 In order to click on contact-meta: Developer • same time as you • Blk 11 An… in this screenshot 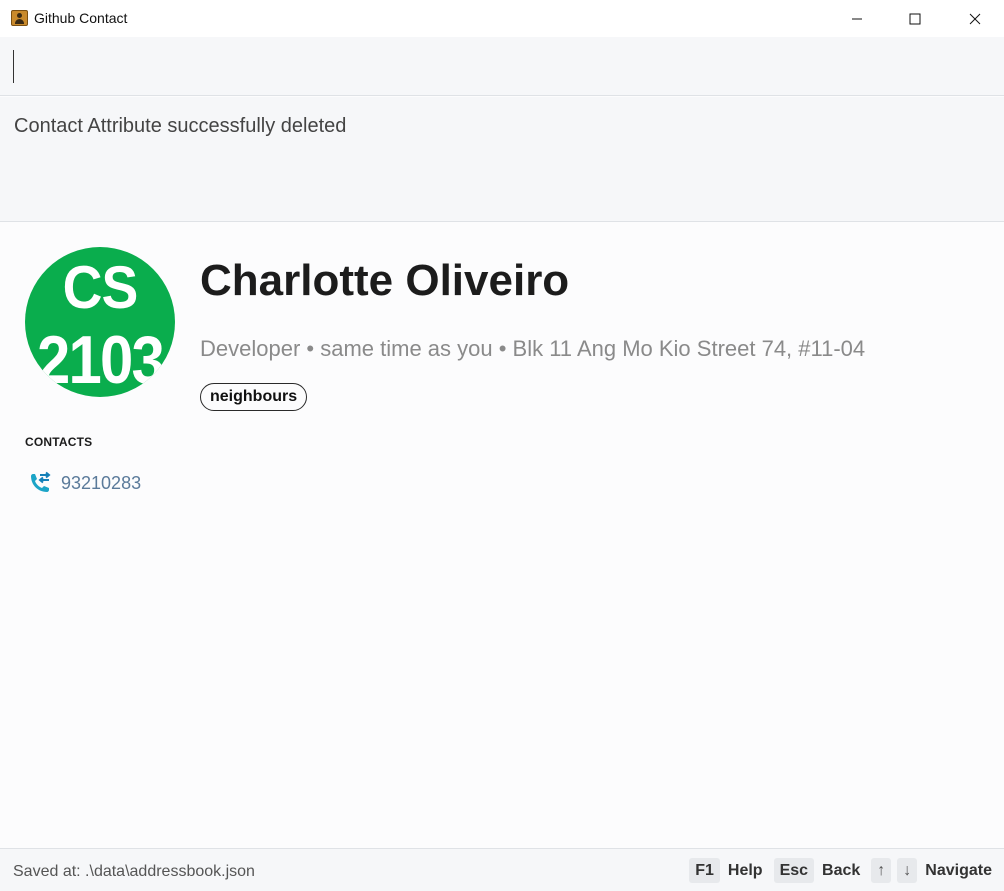, I will do `click(533, 348)`.